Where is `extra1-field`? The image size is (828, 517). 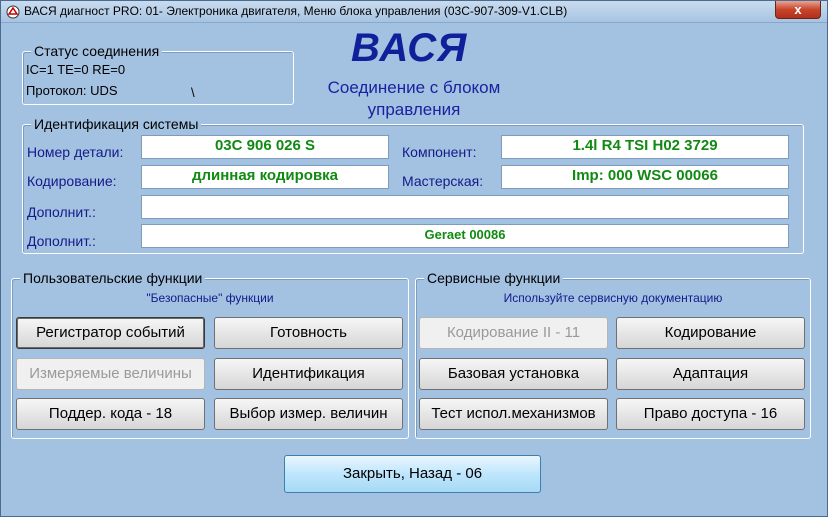 extra1-field is located at coordinates (465, 207).